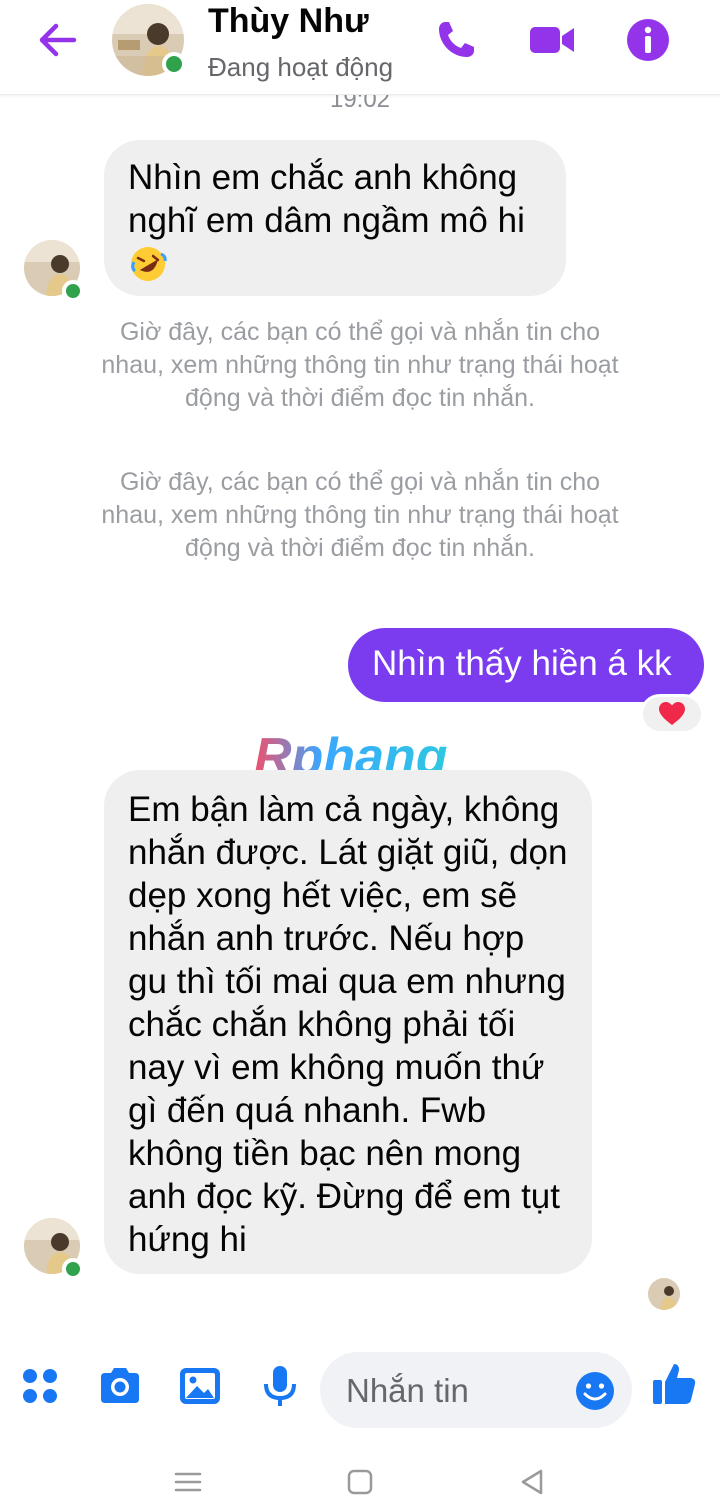  What do you see at coordinates (456, 40) in the screenshot?
I see `phone-icon` at bounding box center [456, 40].